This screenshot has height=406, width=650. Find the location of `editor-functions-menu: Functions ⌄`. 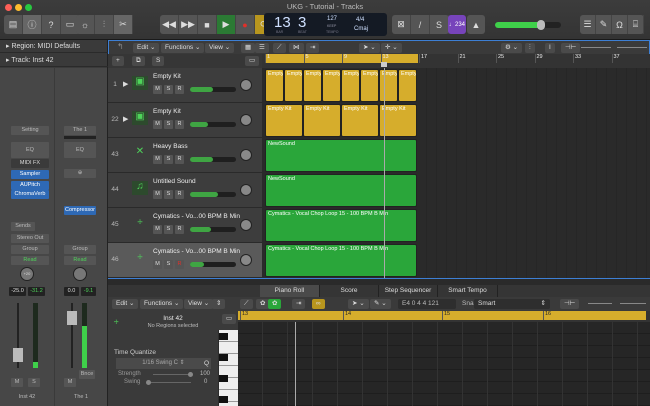

editor-functions-menu: Functions ⌄ is located at coordinates (162, 304).